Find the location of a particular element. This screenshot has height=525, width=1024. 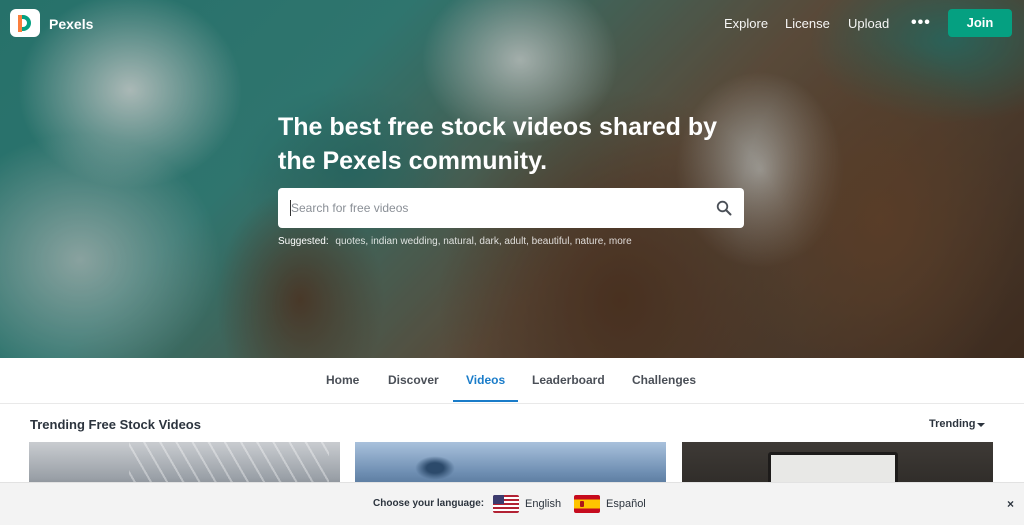

tab-challenges: Challenges is located at coordinates (664, 380).